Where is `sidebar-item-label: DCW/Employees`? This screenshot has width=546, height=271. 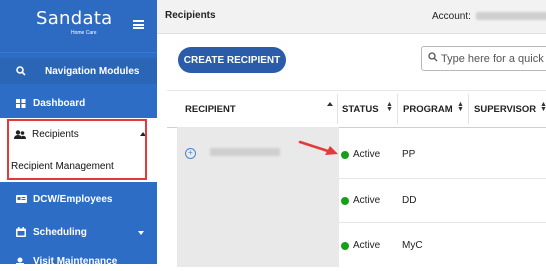 sidebar-item-label: DCW/Employees is located at coordinates (73, 199).